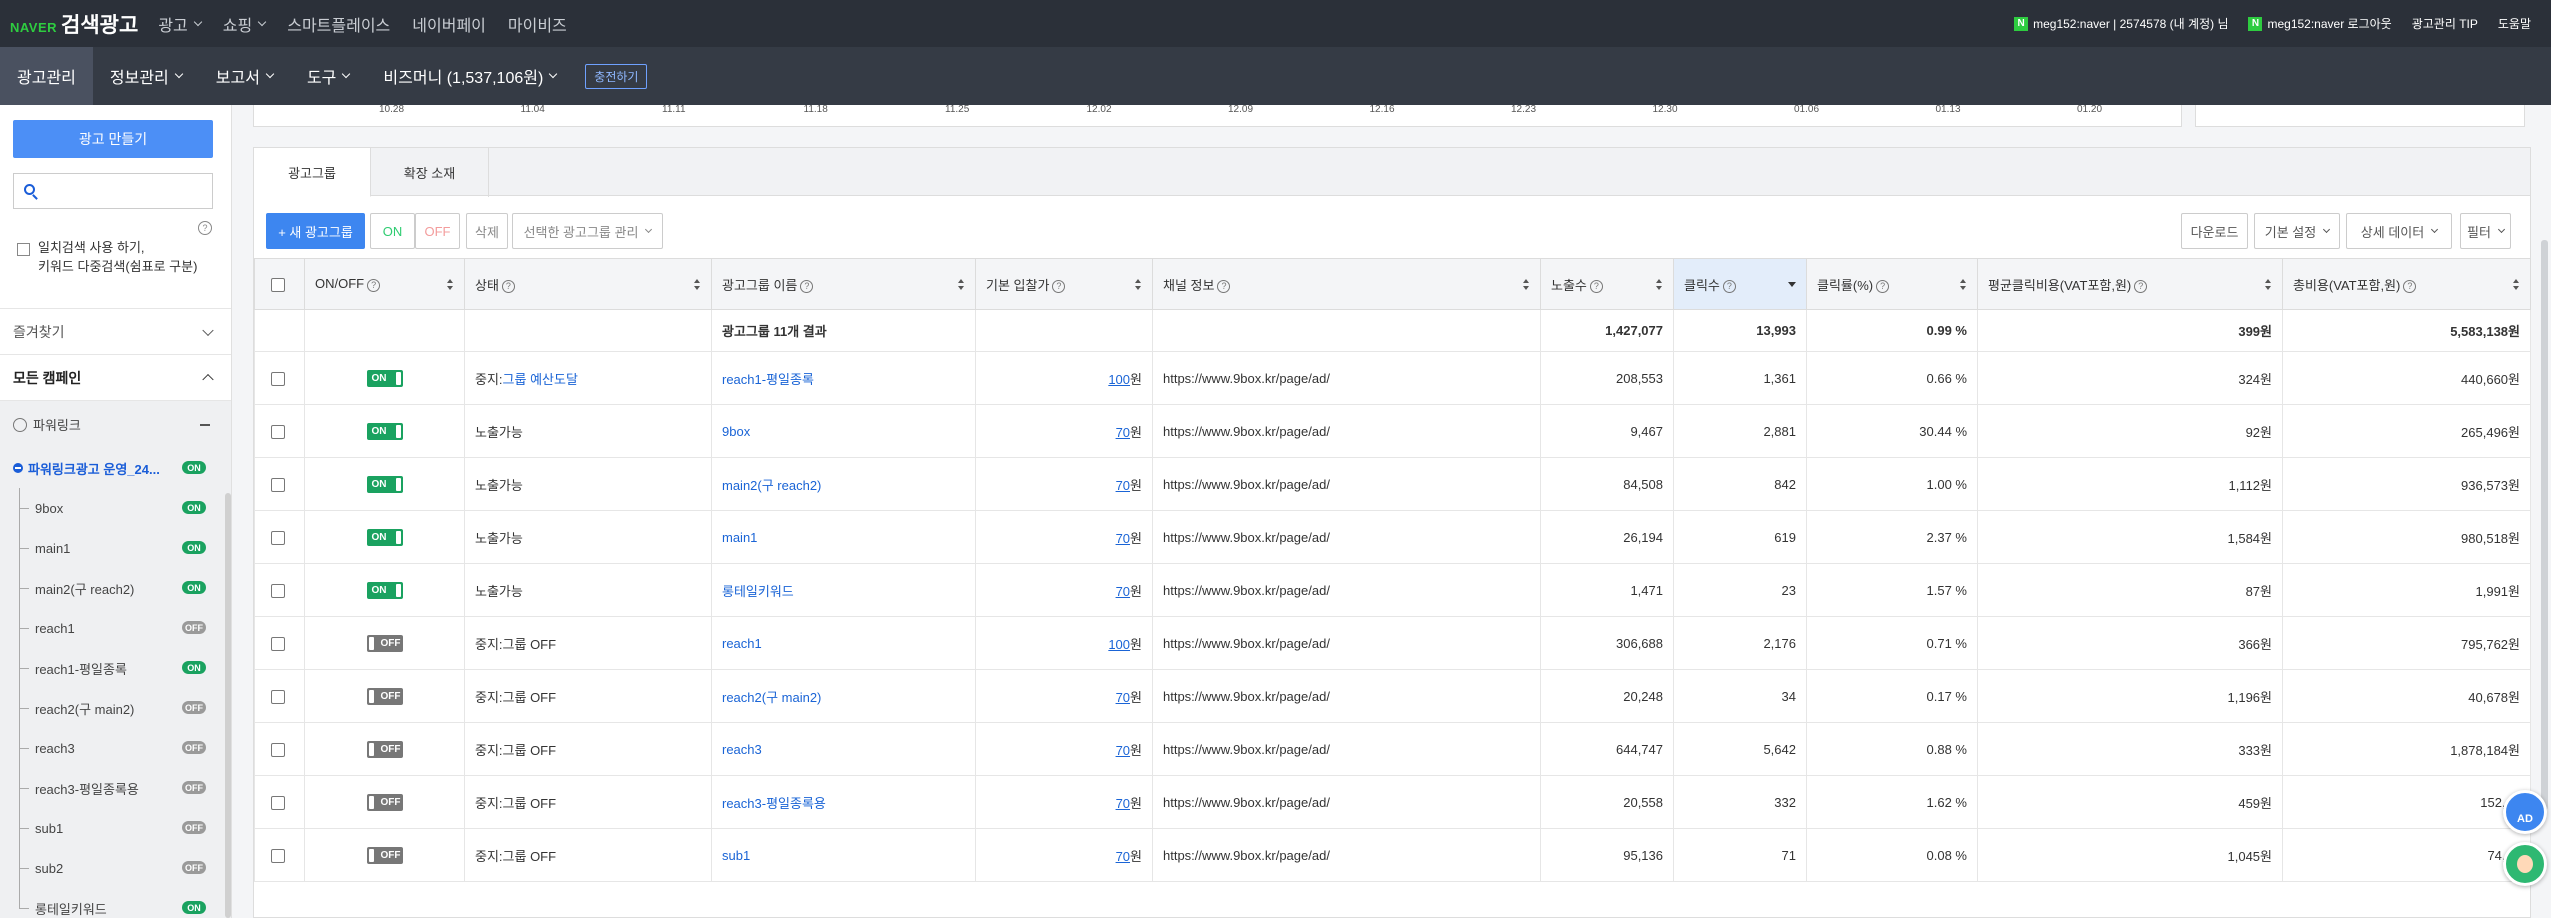  Describe the element at coordinates (2214, 231) in the screenshot. I see `download-button: 다운로드` at that location.